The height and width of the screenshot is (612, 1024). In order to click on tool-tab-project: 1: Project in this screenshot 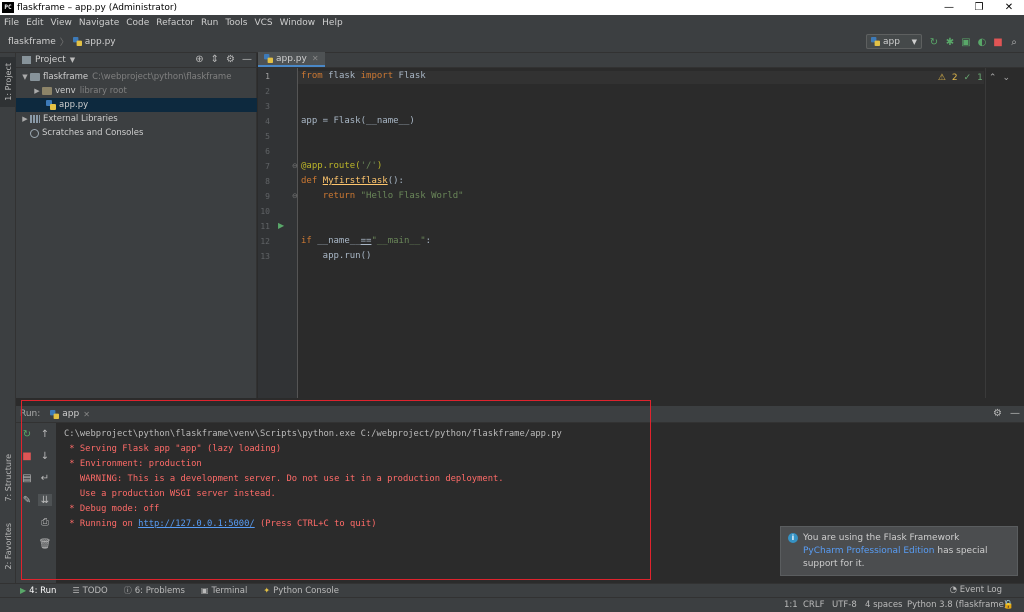, I will do `click(8, 82)`.